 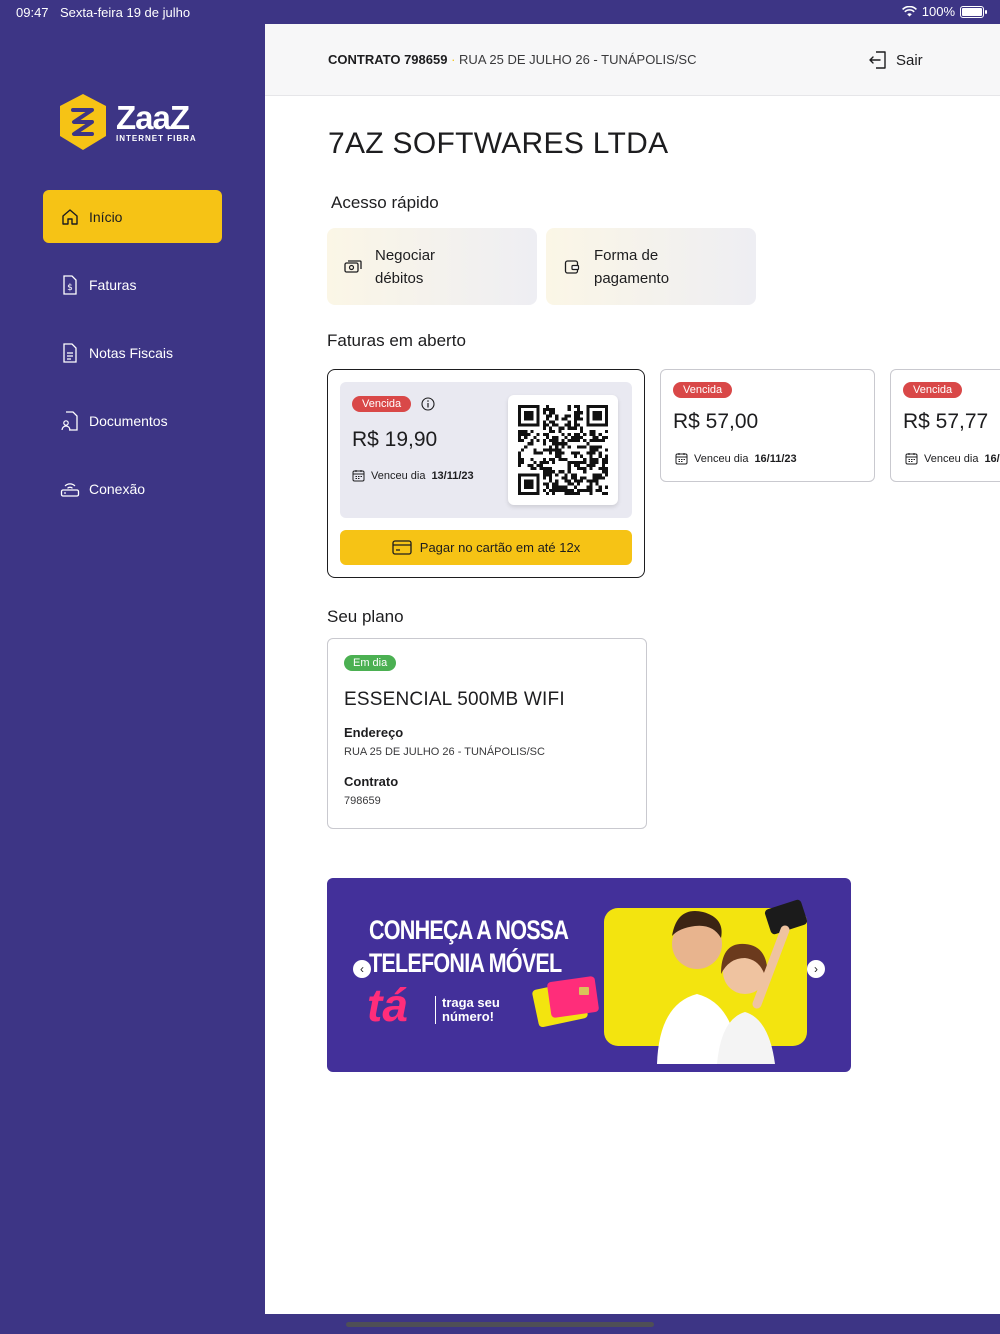 What do you see at coordinates (362, 801) in the screenshot?
I see `plan-contract: 798659` at bounding box center [362, 801].